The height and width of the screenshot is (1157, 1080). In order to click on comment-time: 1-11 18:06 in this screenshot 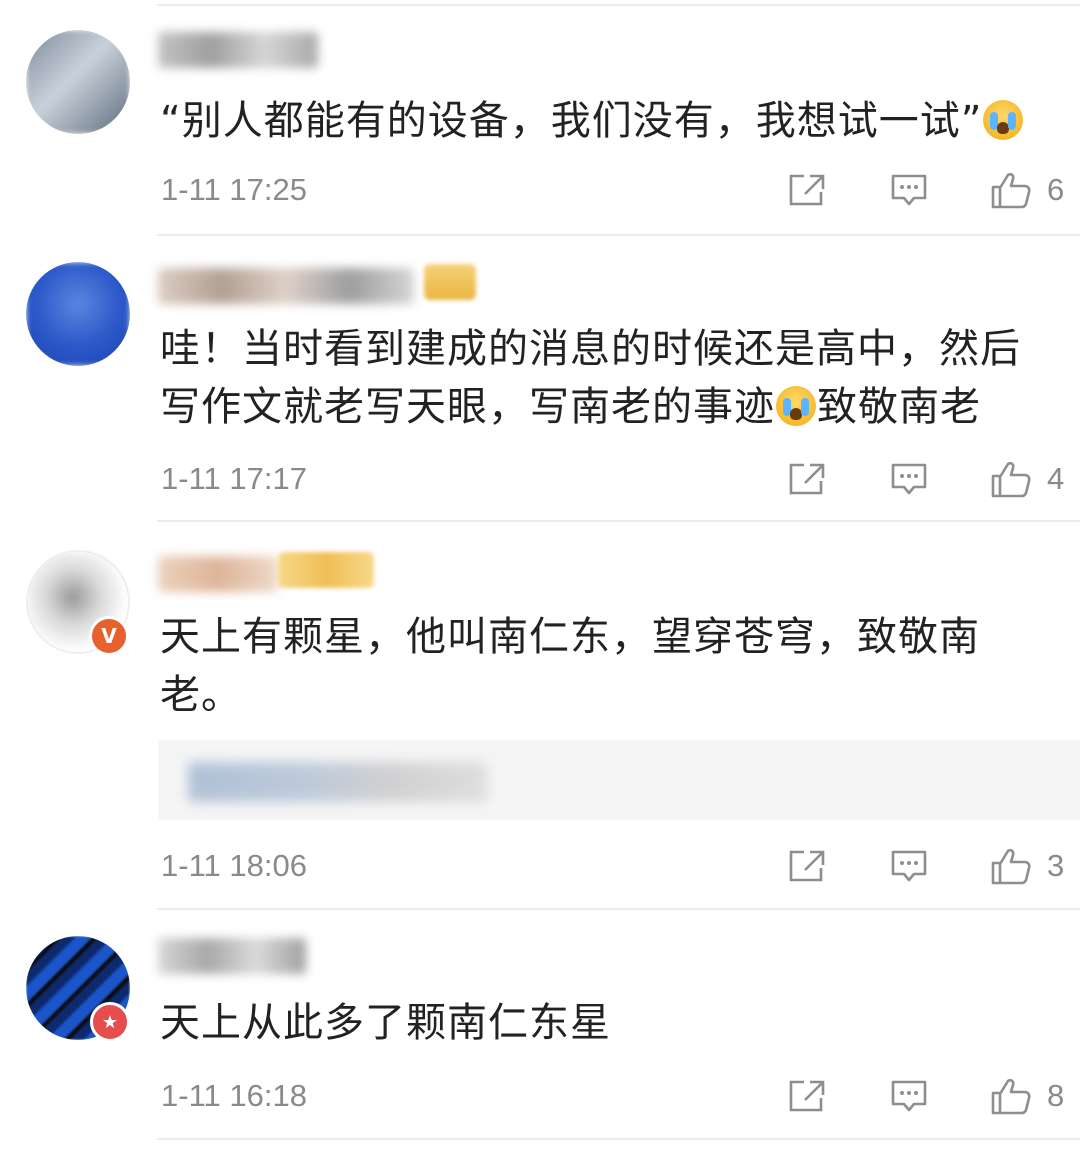, I will do `click(234, 865)`.